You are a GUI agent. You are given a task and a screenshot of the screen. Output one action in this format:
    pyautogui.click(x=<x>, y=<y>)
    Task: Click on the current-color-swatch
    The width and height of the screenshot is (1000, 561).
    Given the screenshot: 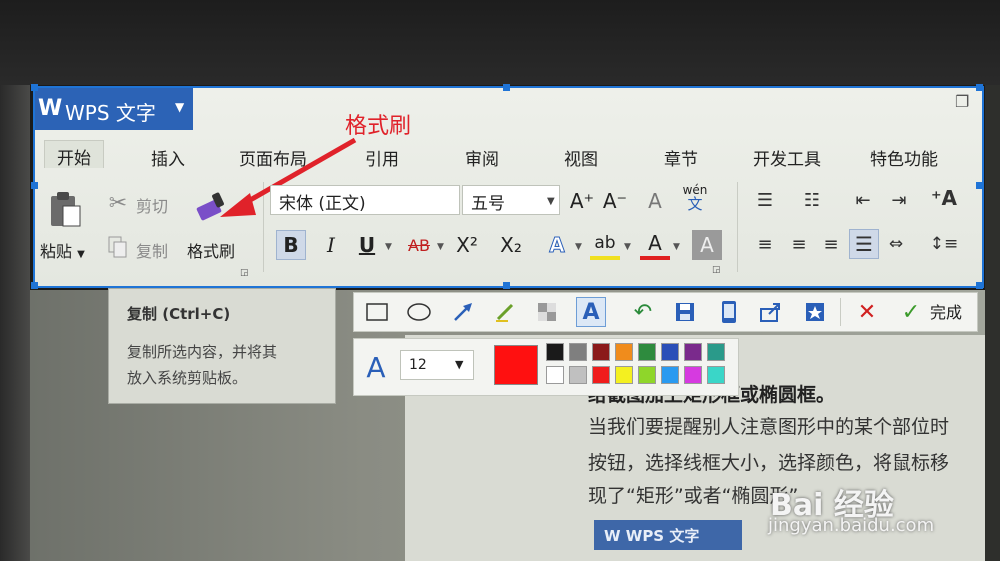 What is the action you would take?
    pyautogui.click(x=516, y=365)
    